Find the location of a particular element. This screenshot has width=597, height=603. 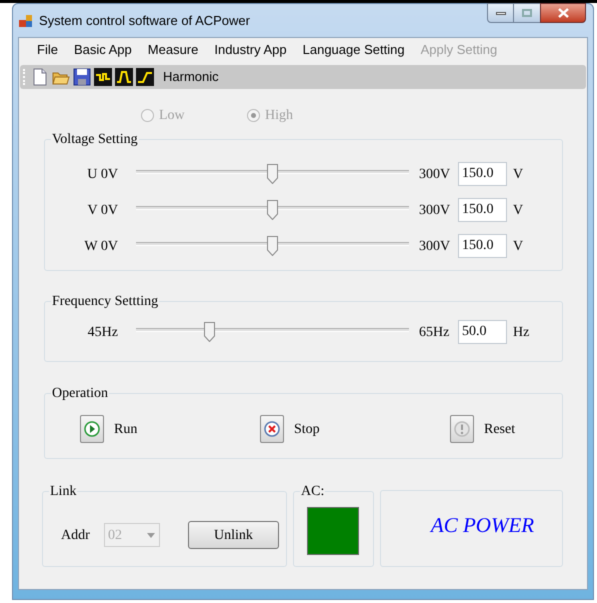

addr-label: Addr is located at coordinates (76, 535).